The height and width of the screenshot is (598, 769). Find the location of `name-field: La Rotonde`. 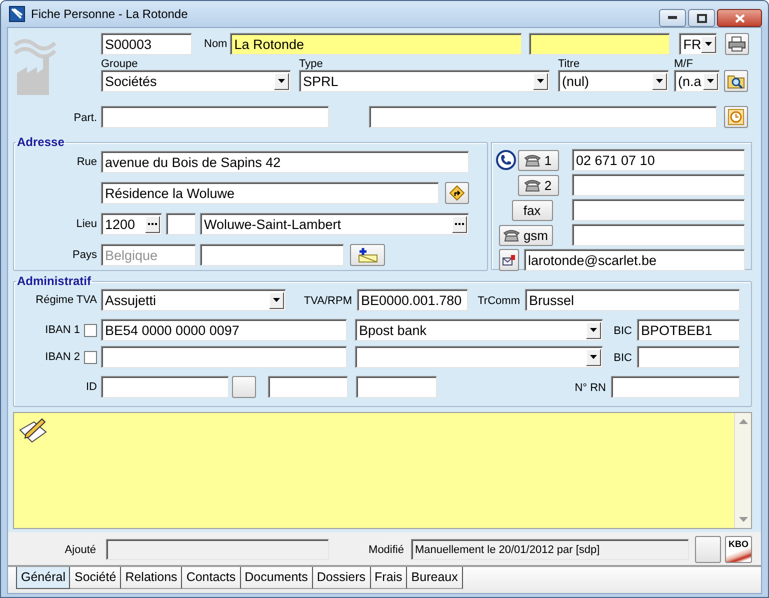

name-field: La Rotonde is located at coordinates (376, 44).